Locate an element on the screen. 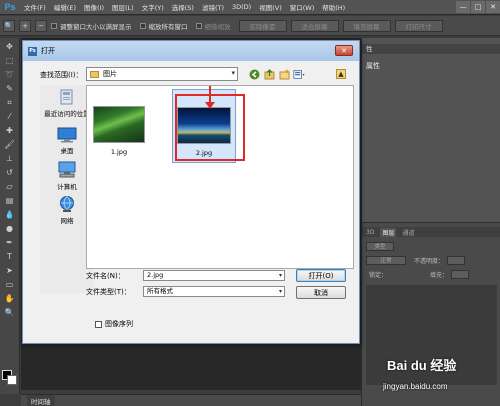 The image size is (500, 406). zoom-out-icon: − is located at coordinates (41, 25).